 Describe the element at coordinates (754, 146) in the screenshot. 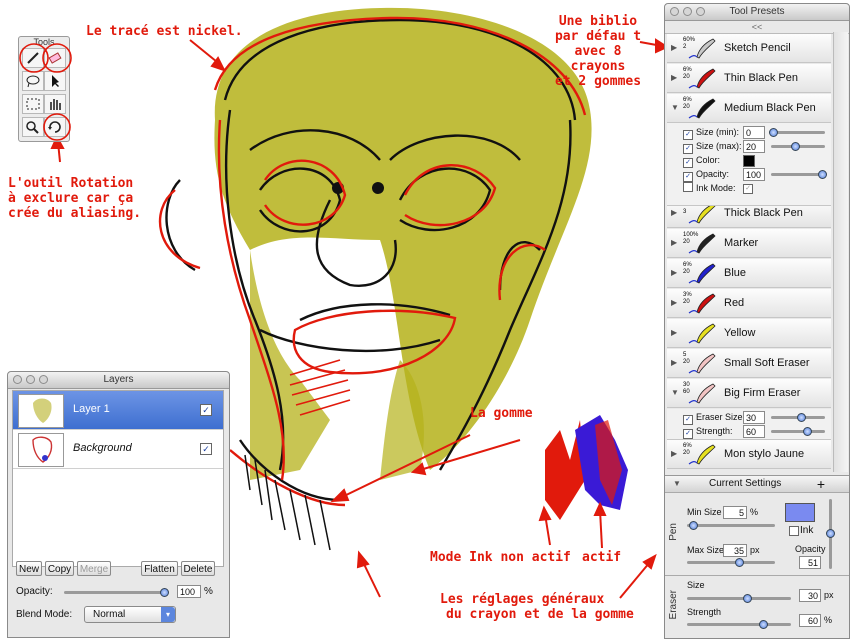

I see `size-max-field: 20` at that location.